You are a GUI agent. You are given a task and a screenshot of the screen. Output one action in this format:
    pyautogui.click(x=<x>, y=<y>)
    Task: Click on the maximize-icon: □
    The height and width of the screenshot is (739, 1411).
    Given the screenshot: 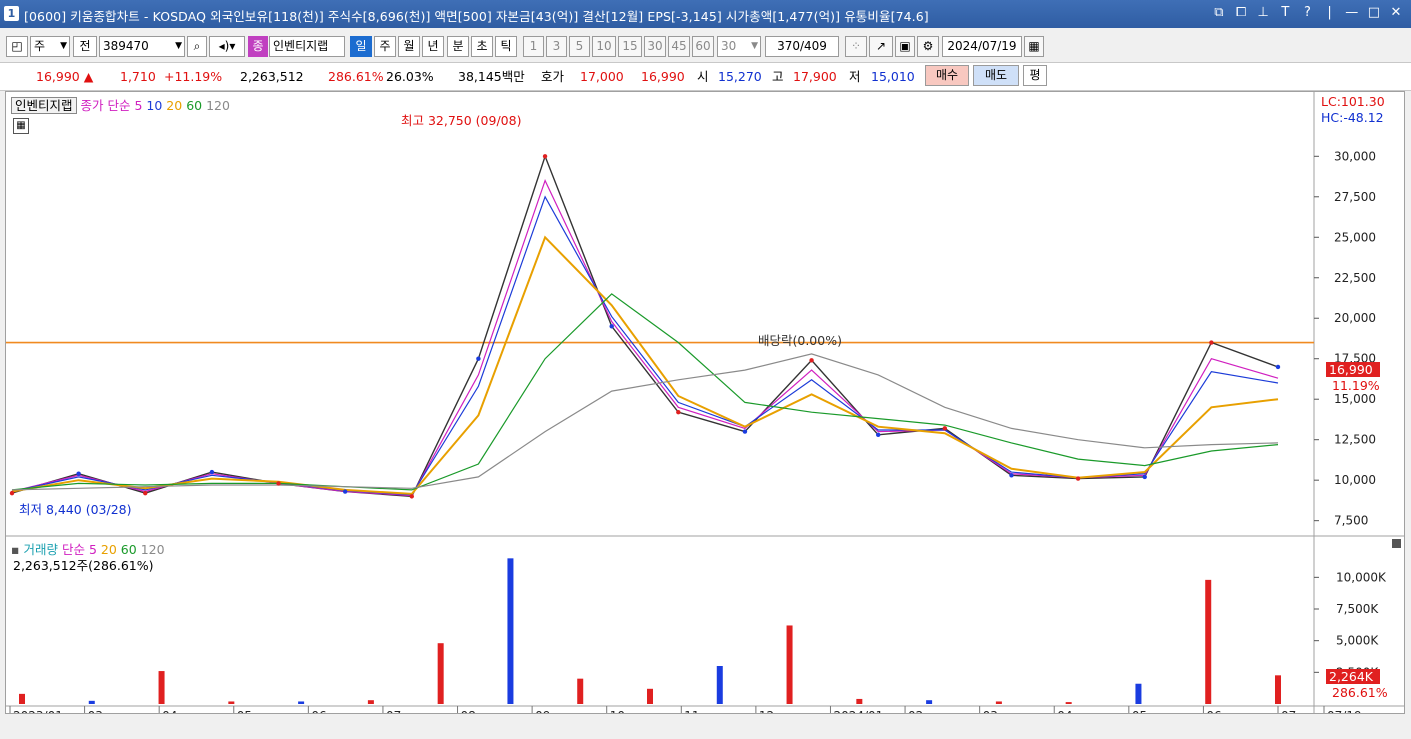 What is the action you would take?
    pyautogui.click(x=1374, y=12)
    